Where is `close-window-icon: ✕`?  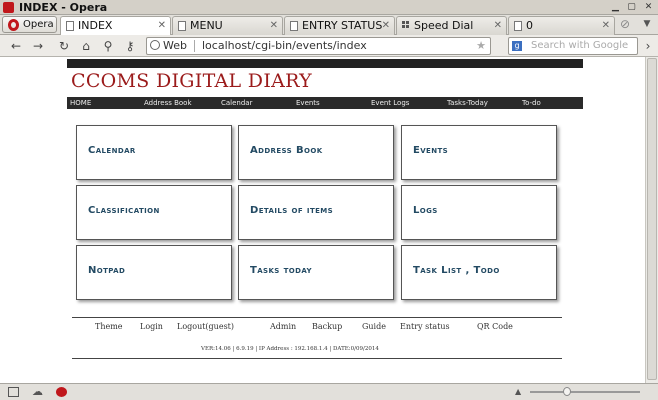 close-window-icon: ✕ is located at coordinates (648, 7).